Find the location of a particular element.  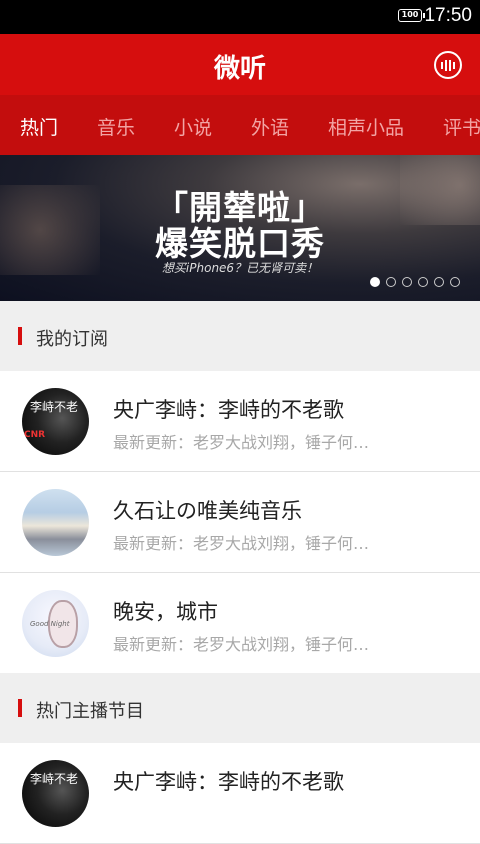

app-bar: 微听 is located at coordinates (240, 64).